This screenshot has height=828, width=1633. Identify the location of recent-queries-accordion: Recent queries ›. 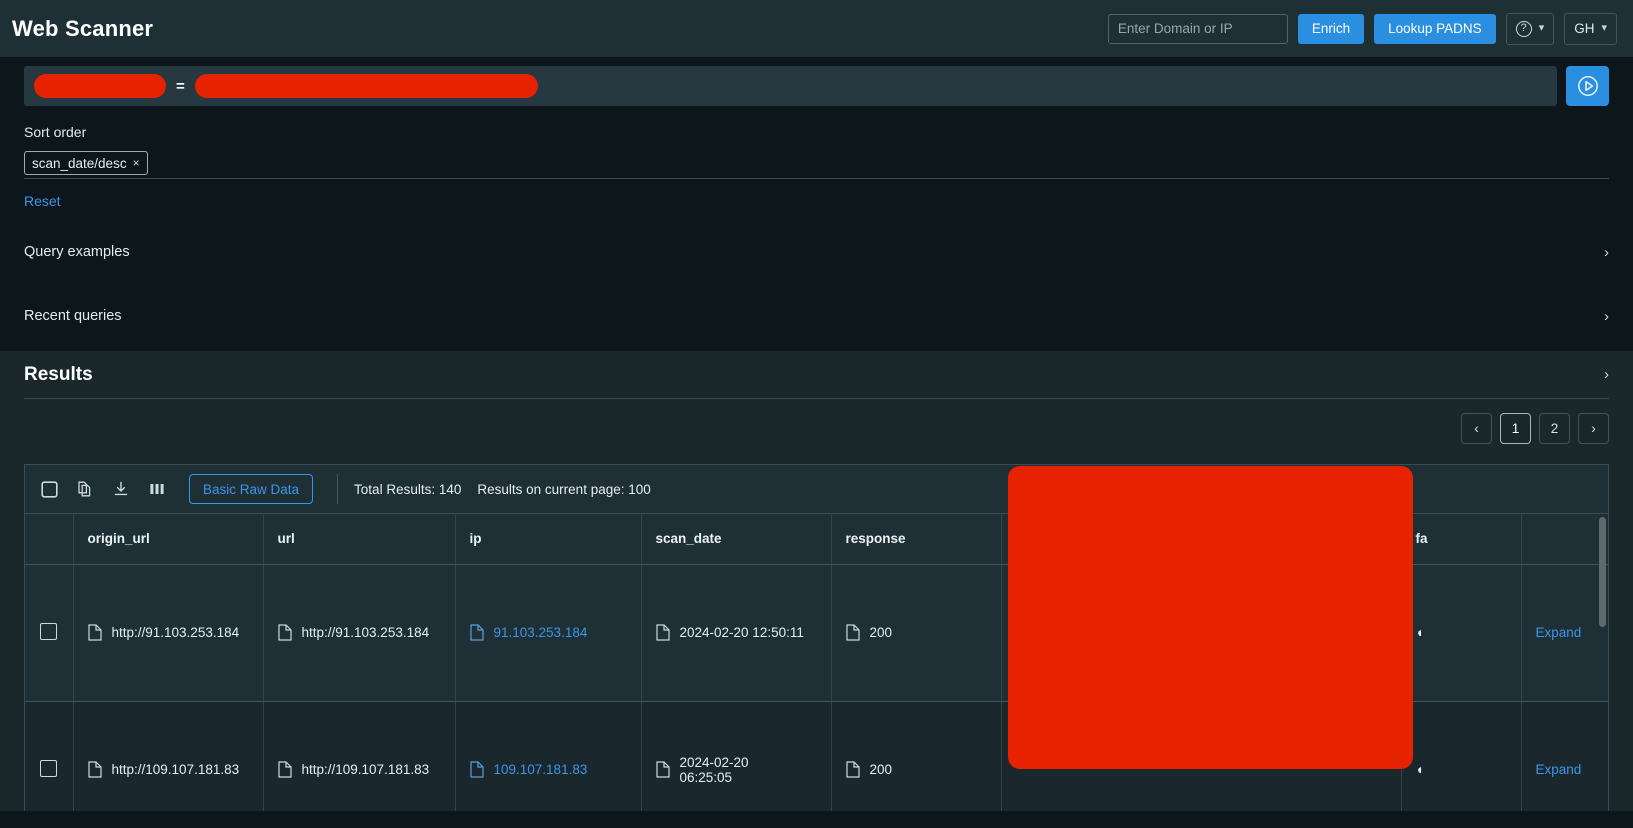
(816, 316).